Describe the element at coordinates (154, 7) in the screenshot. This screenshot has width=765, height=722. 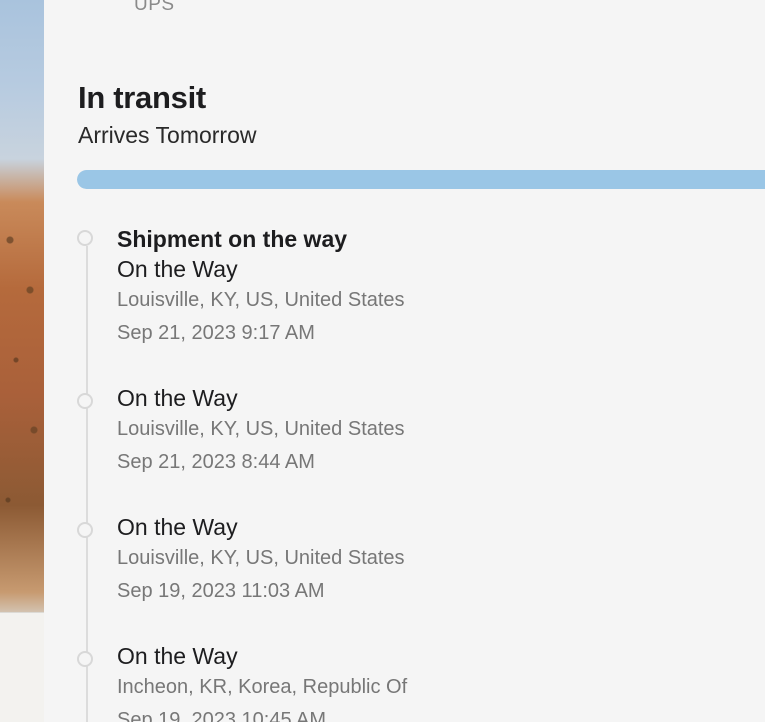
I see `carrier-name: UPS` at that location.